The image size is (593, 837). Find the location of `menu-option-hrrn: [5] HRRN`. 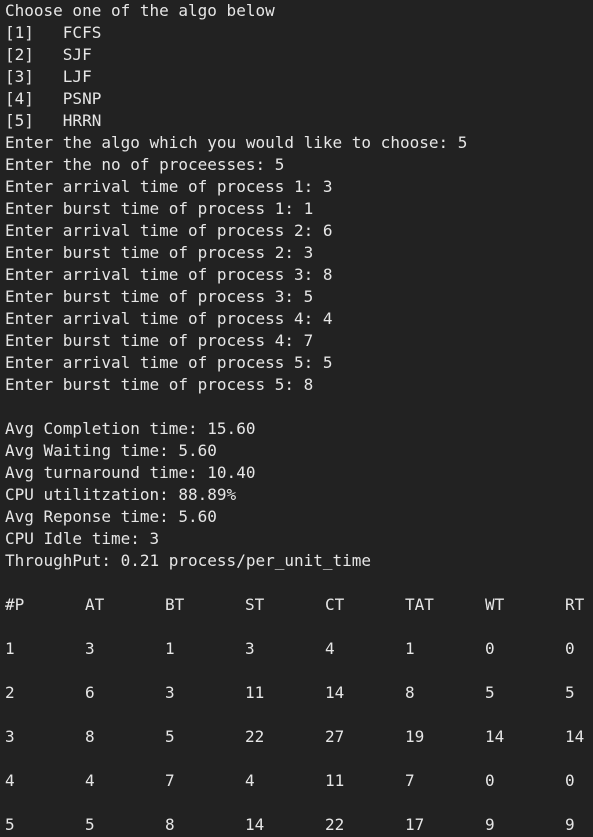

menu-option-hrrn: [5] HRRN is located at coordinates (53, 120).